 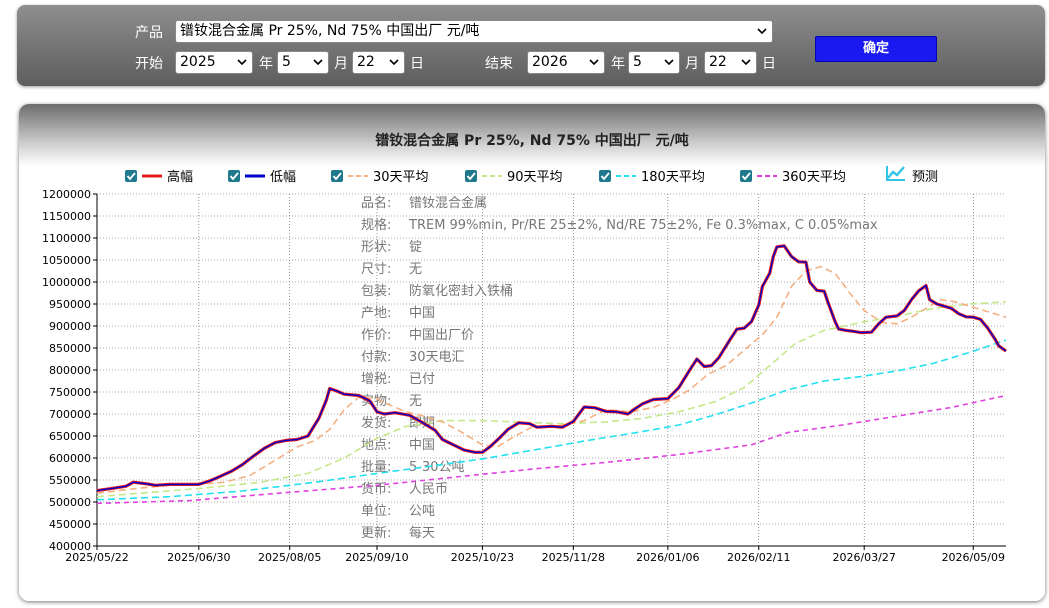 I want to click on info-value: 防氧化密封入铁桶, so click(x=461, y=291).